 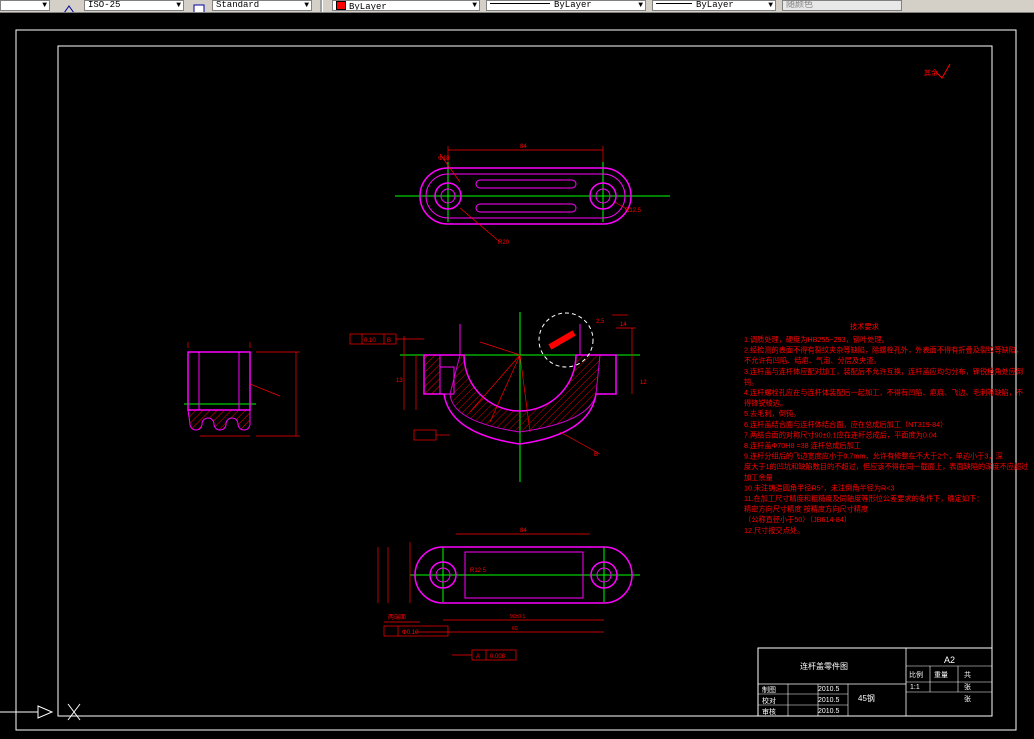 What do you see at coordinates (431, 435) in the screenshot?
I see `front-datum-label` at bounding box center [431, 435].